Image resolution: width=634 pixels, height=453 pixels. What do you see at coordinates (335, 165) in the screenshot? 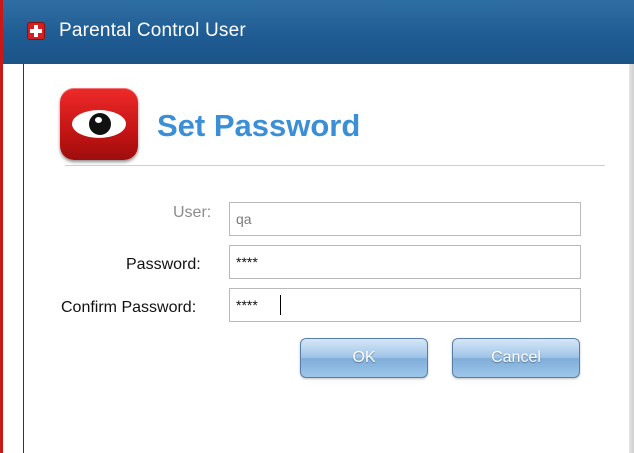
I see `header-divider` at bounding box center [335, 165].